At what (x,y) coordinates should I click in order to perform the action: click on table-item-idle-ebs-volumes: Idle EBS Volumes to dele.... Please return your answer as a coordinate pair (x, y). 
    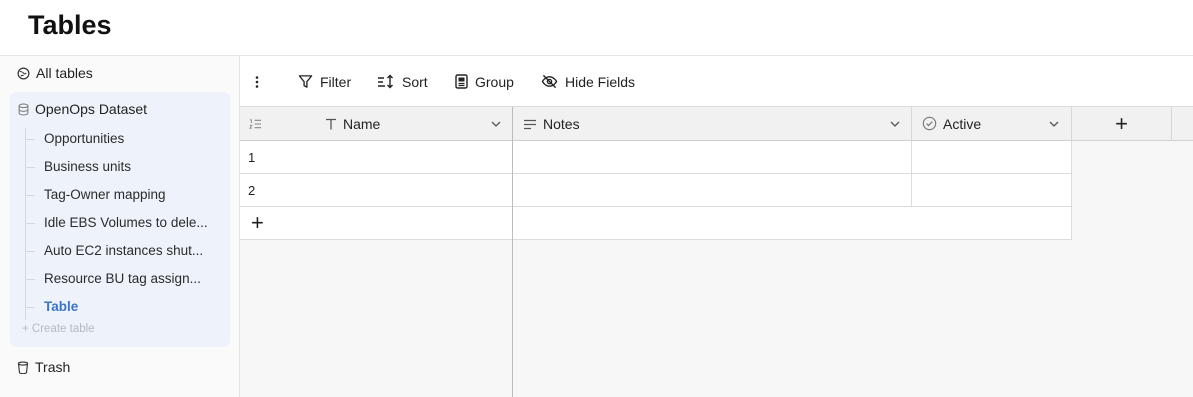
    Looking at the image, I should click on (126, 222).